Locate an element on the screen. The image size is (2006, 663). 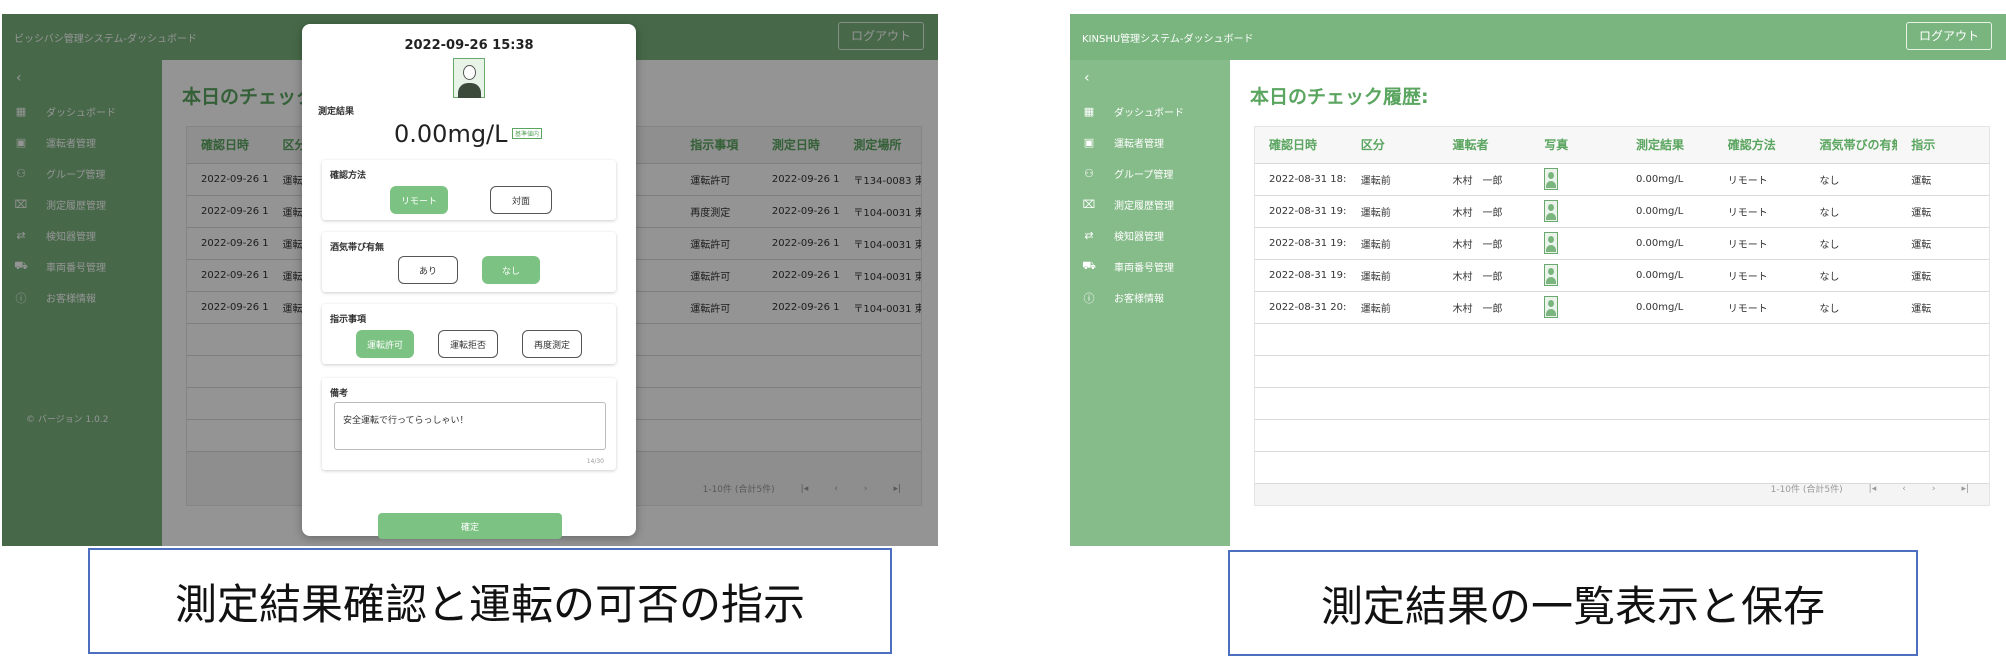
sidebar-item-label: グループ管理 is located at coordinates (1144, 175).